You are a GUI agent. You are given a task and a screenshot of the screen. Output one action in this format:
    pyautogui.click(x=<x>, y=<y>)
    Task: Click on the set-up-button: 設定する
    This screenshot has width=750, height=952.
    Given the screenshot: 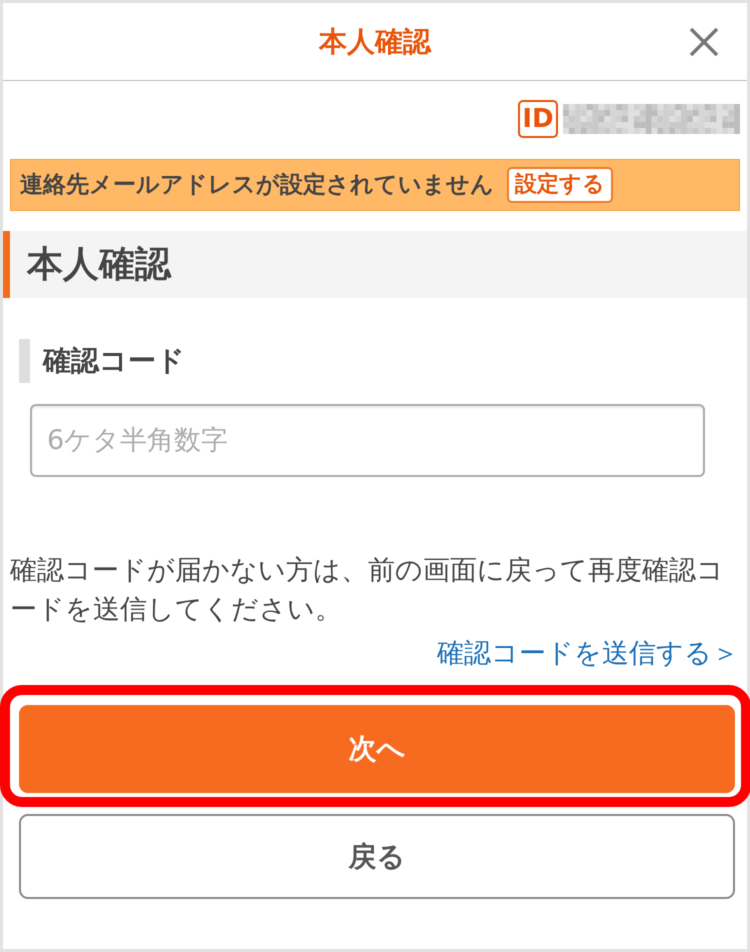 What is the action you would take?
    pyautogui.click(x=560, y=185)
    